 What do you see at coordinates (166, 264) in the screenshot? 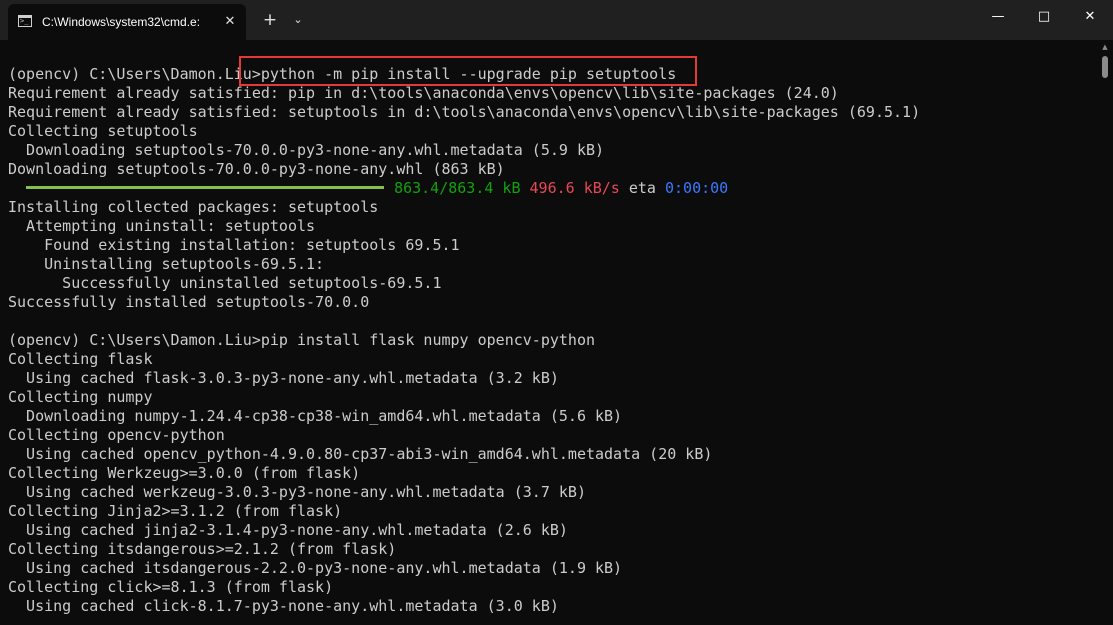
I see `terminal-line: Uninstalling setuptools-69.5.1:` at bounding box center [166, 264].